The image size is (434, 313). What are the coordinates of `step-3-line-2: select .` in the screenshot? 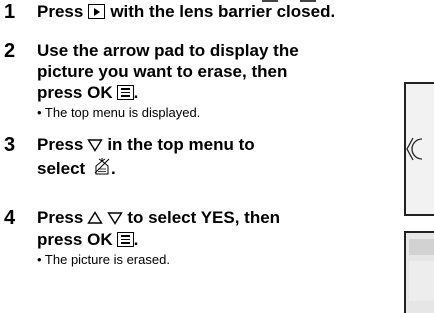 It's located at (76, 168).